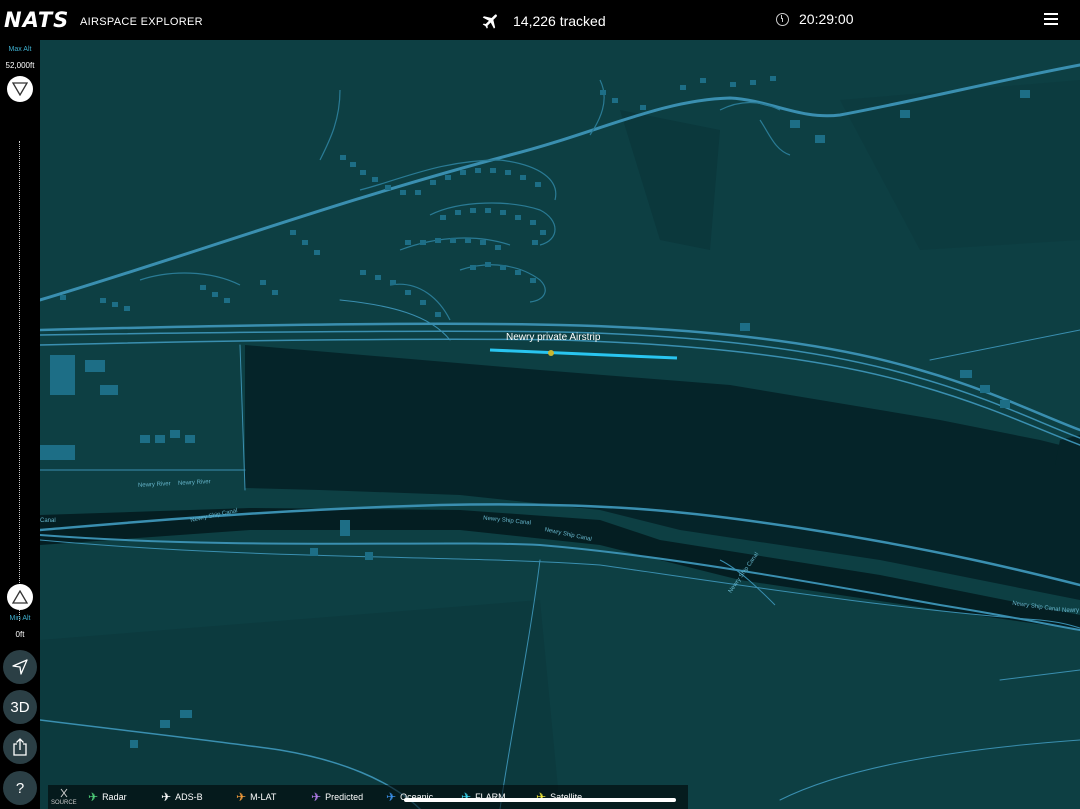 The height and width of the screenshot is (809, 1080). I want to click on altitude-sidebar: Max Alt 52,000ft Min Alt 0ft 3D ?, so click(20, 424).